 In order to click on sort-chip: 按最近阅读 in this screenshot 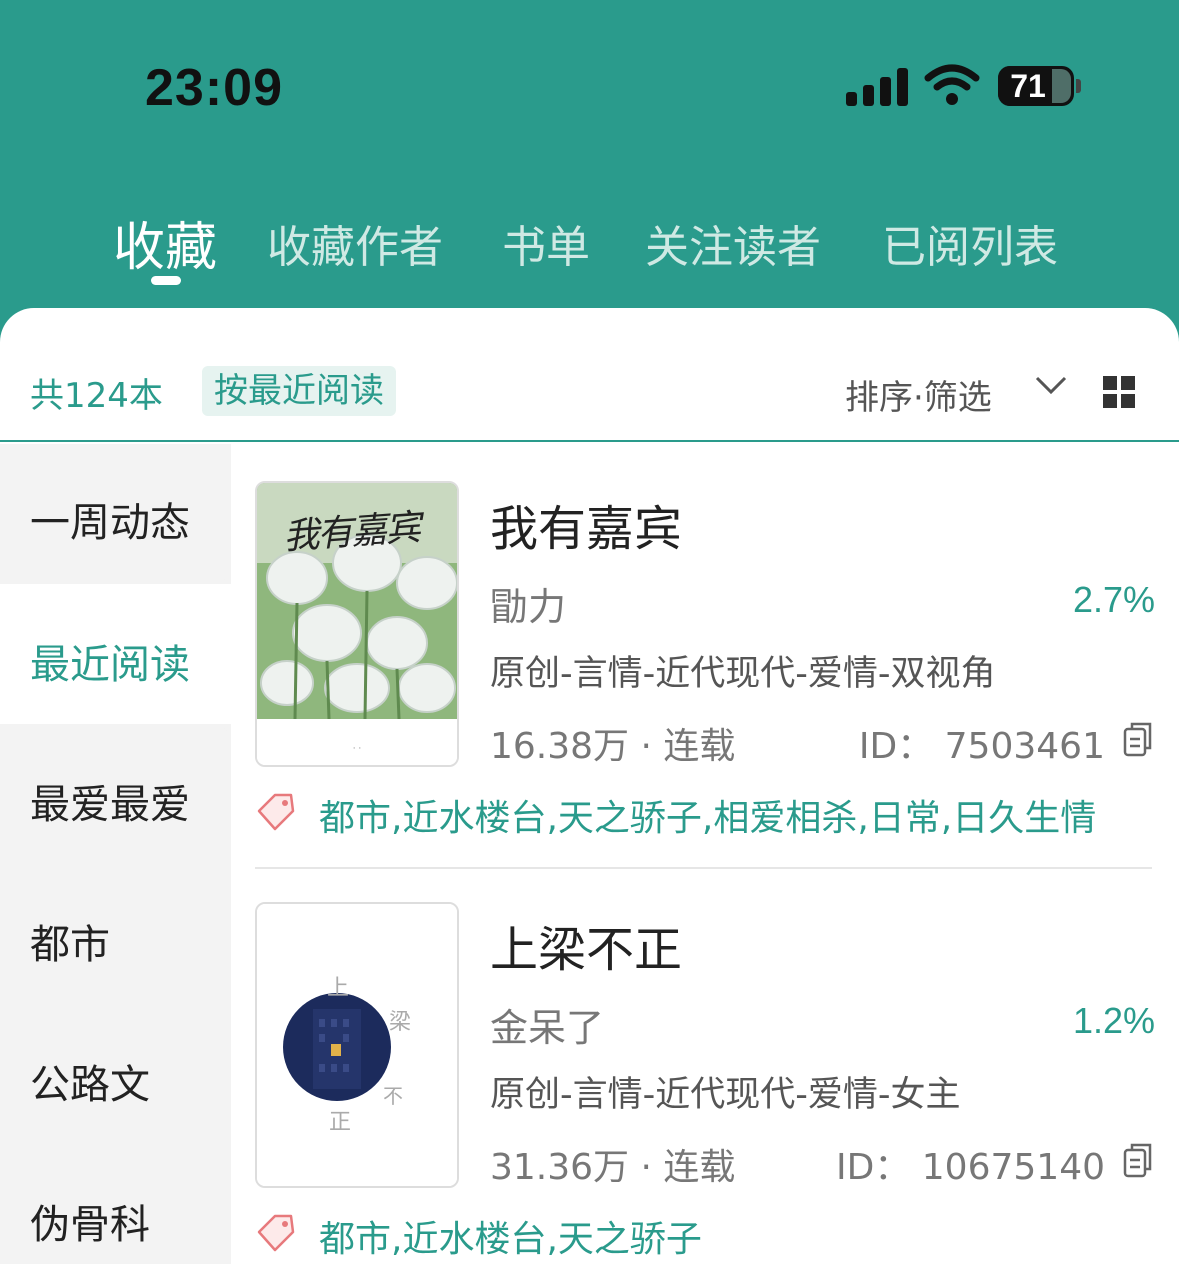, I will do `click(299, 391)`.